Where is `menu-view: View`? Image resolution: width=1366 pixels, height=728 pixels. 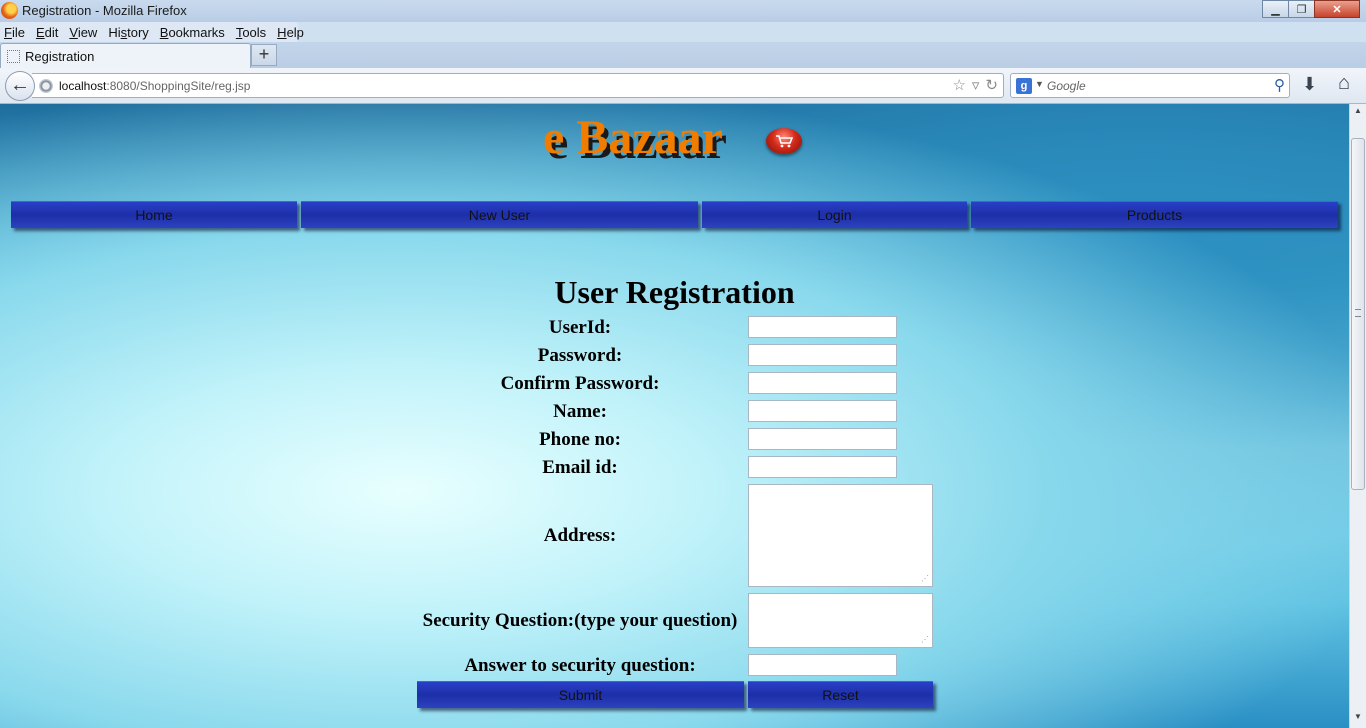
menu-view: View is located at coordinates (83, 32).